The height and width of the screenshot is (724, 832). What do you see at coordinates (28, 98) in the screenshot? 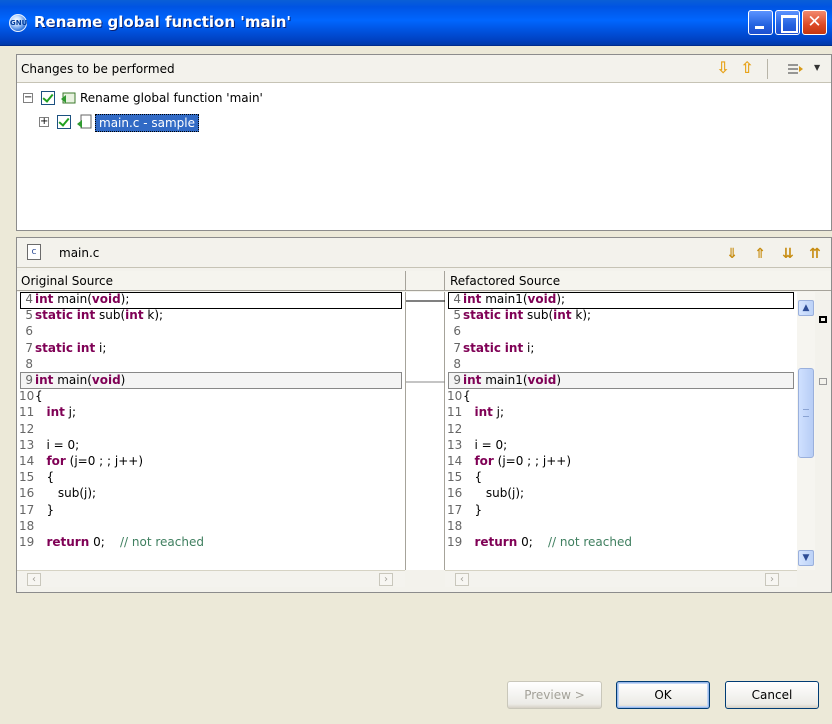
I see `collapse-icon: −` at bounding box center [28, 98].